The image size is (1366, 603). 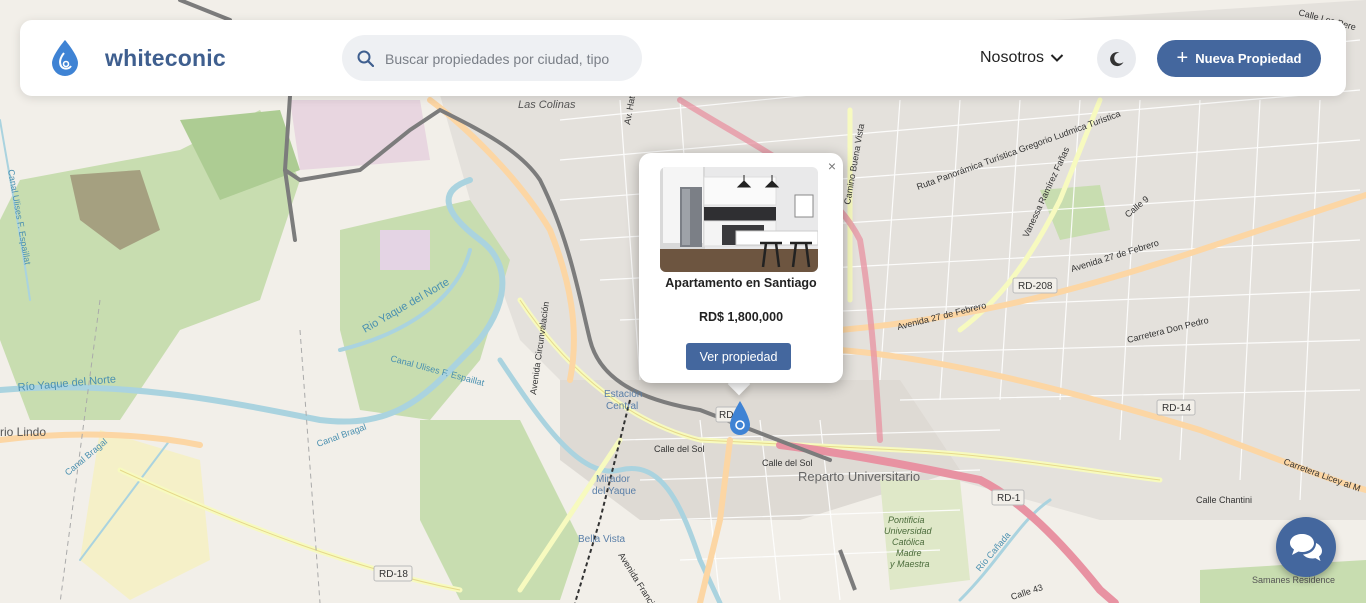 What do you see at coordinates (1224, 500) in the screenshot?
I see `map-label: Calle Chantini` at bounding box center [1224, 500].